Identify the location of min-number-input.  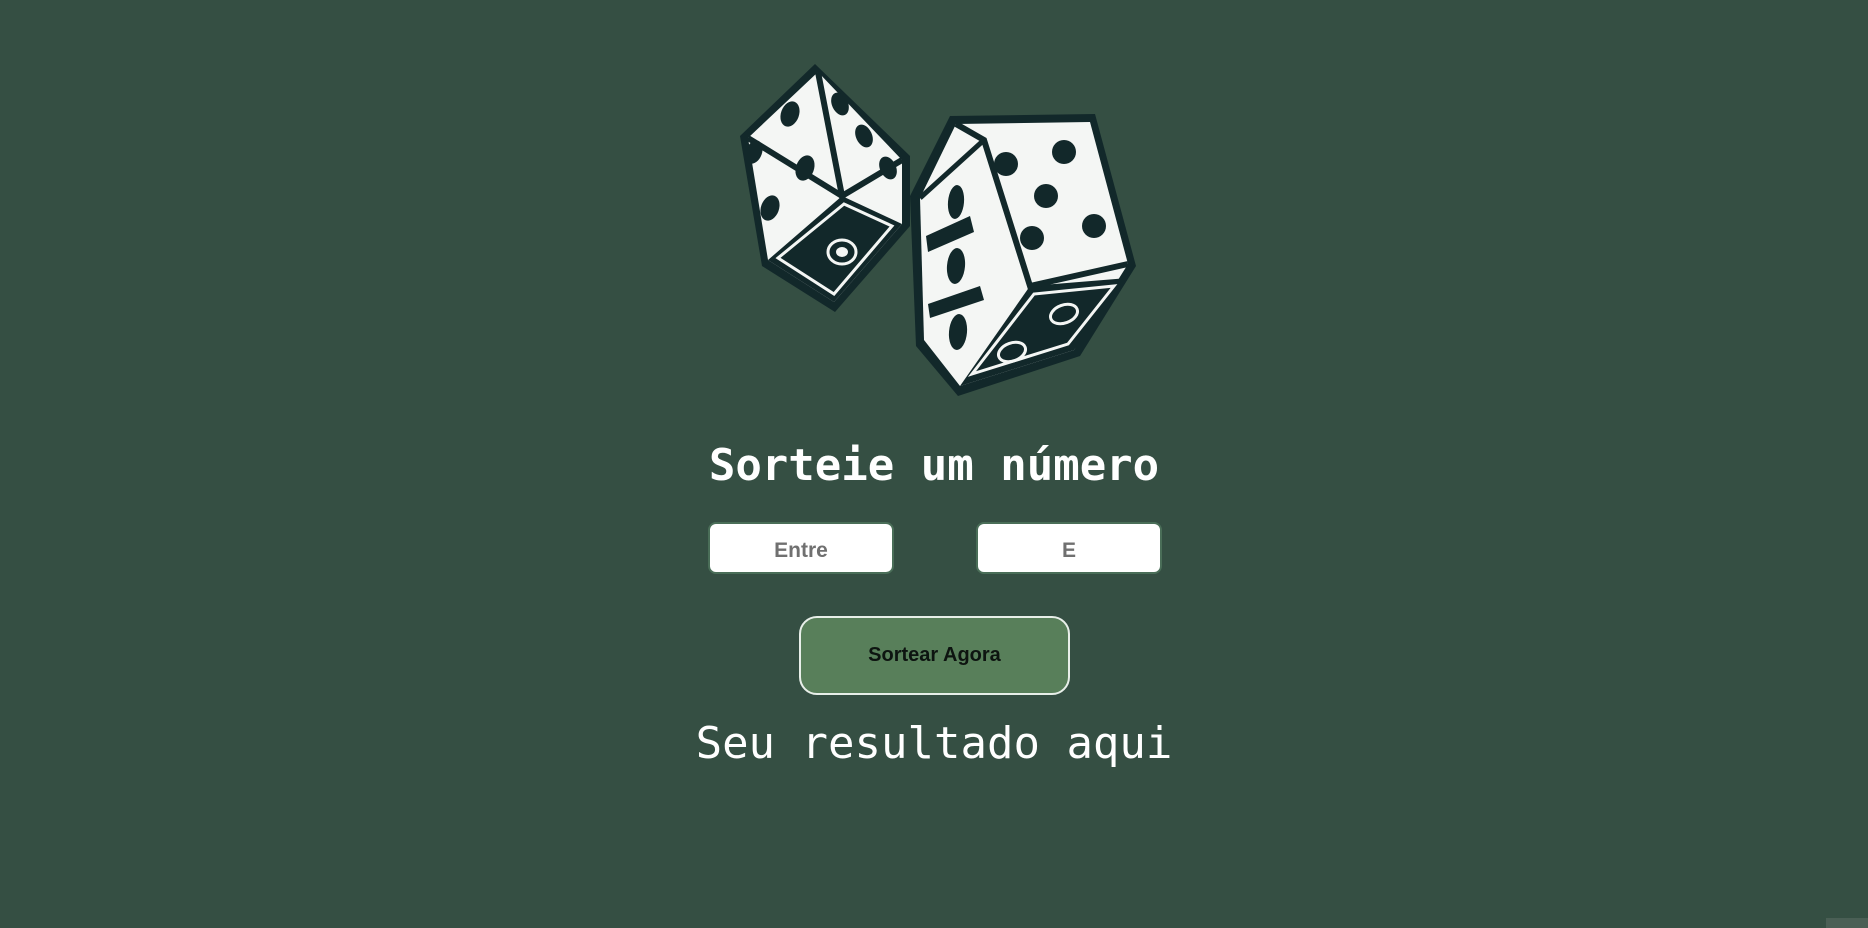
(801, 548).